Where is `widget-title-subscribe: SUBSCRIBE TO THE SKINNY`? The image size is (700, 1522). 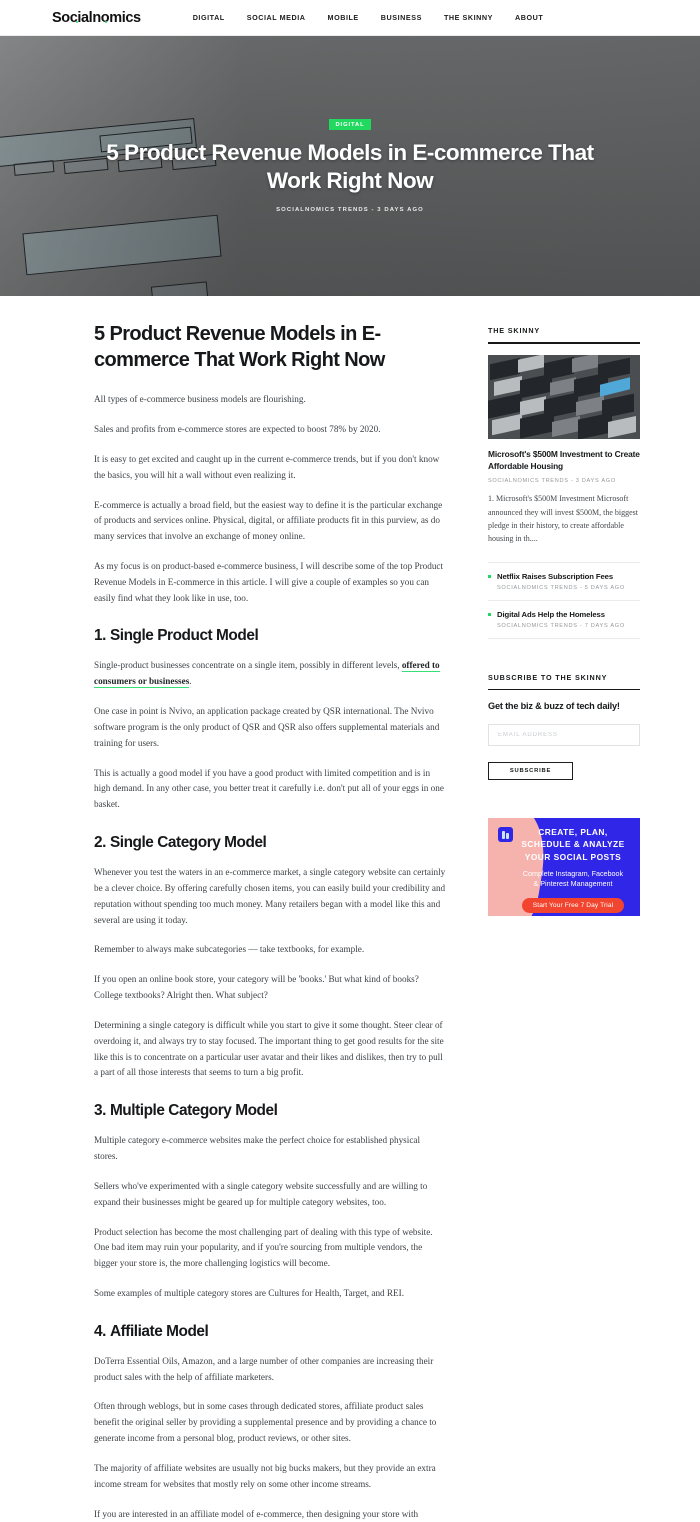 widget-title-subscribe: SUBSCRIBE TO THE SKINNY is located at coordinates (548, 677).